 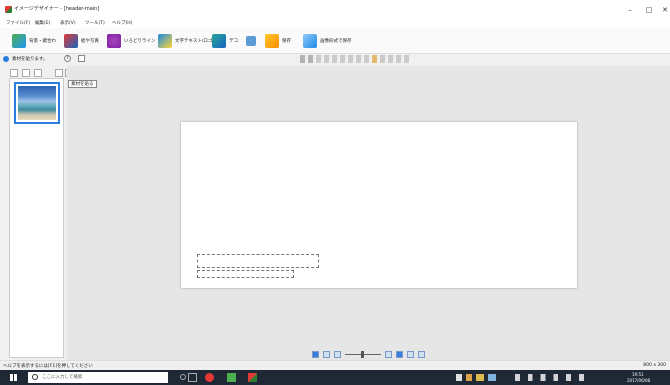 What do you see at coordinates (19, 41) in the screenshot?
I see `background-icon` at bounding box center [19, 41].